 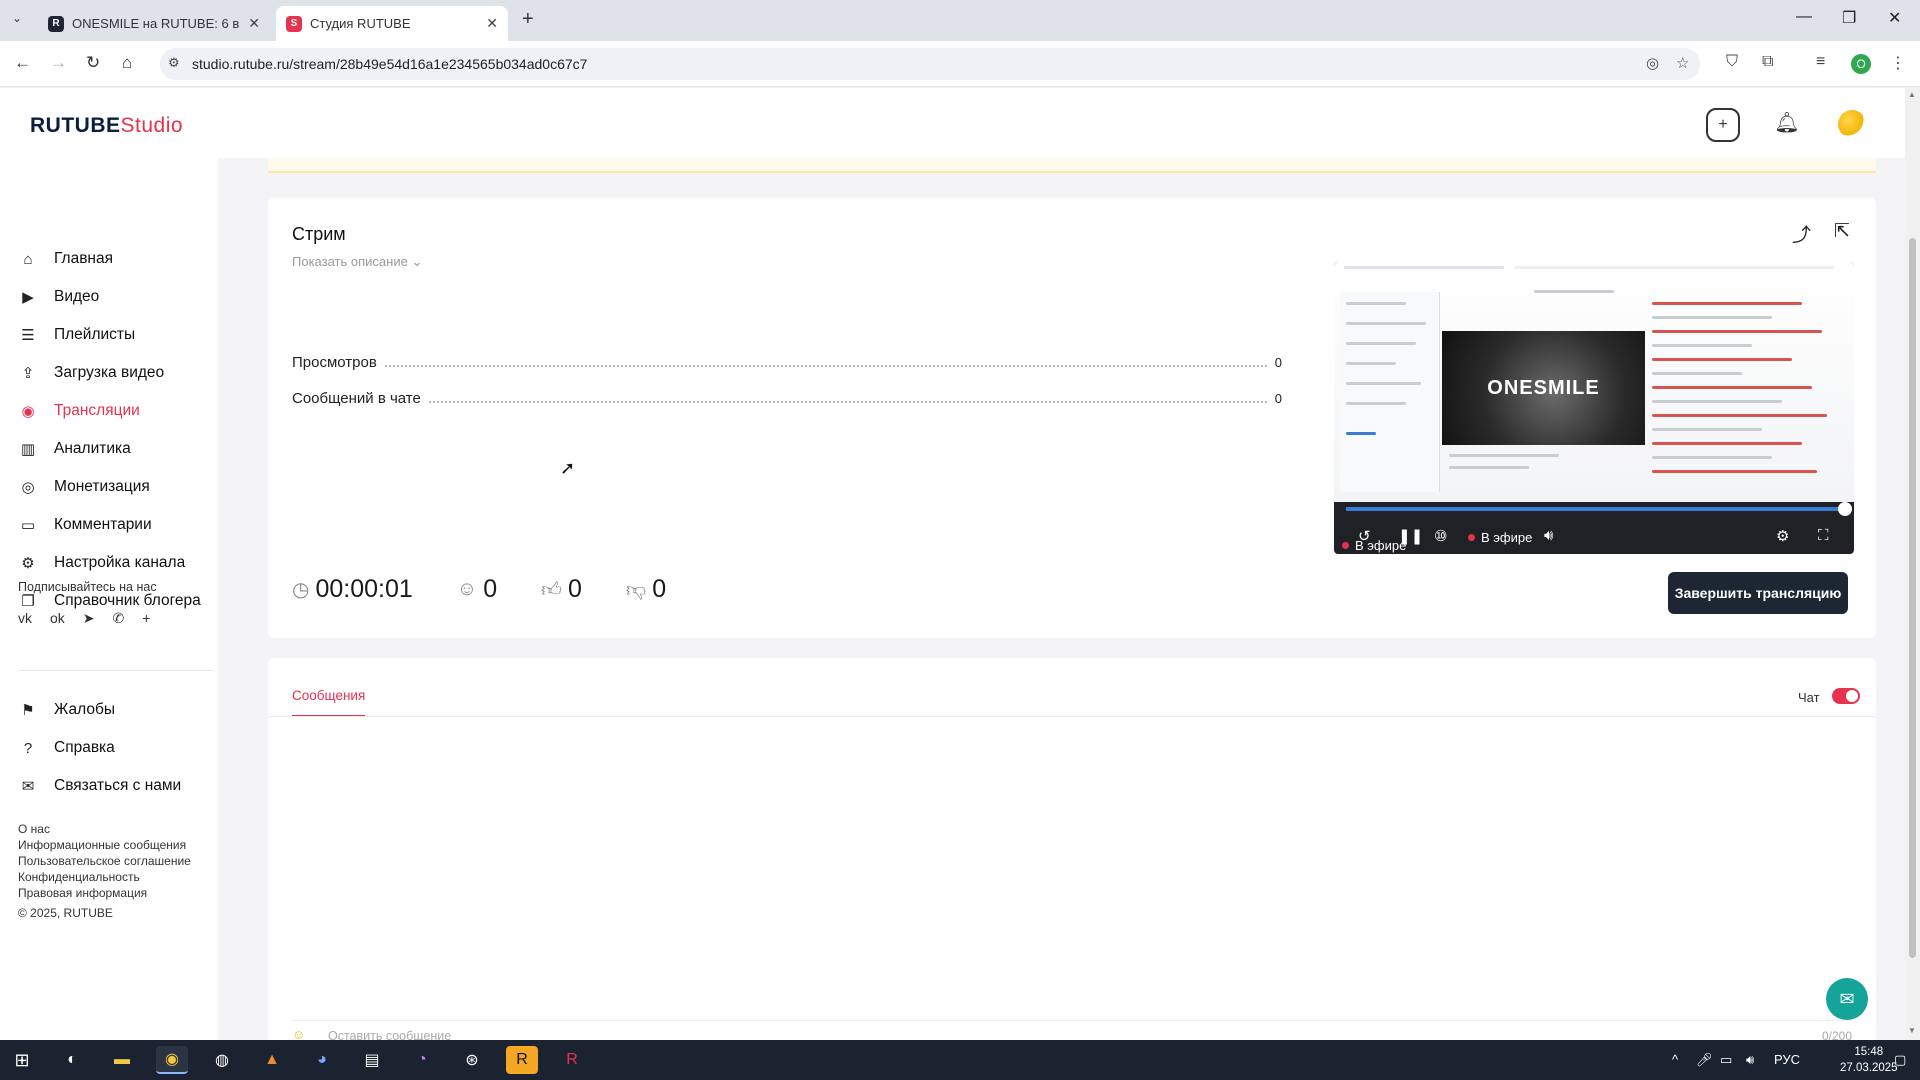 What do you see at coordinates (119, 618) in the screenshot?
I see `viber-icon: ✆` at bounding box center [119, 618].